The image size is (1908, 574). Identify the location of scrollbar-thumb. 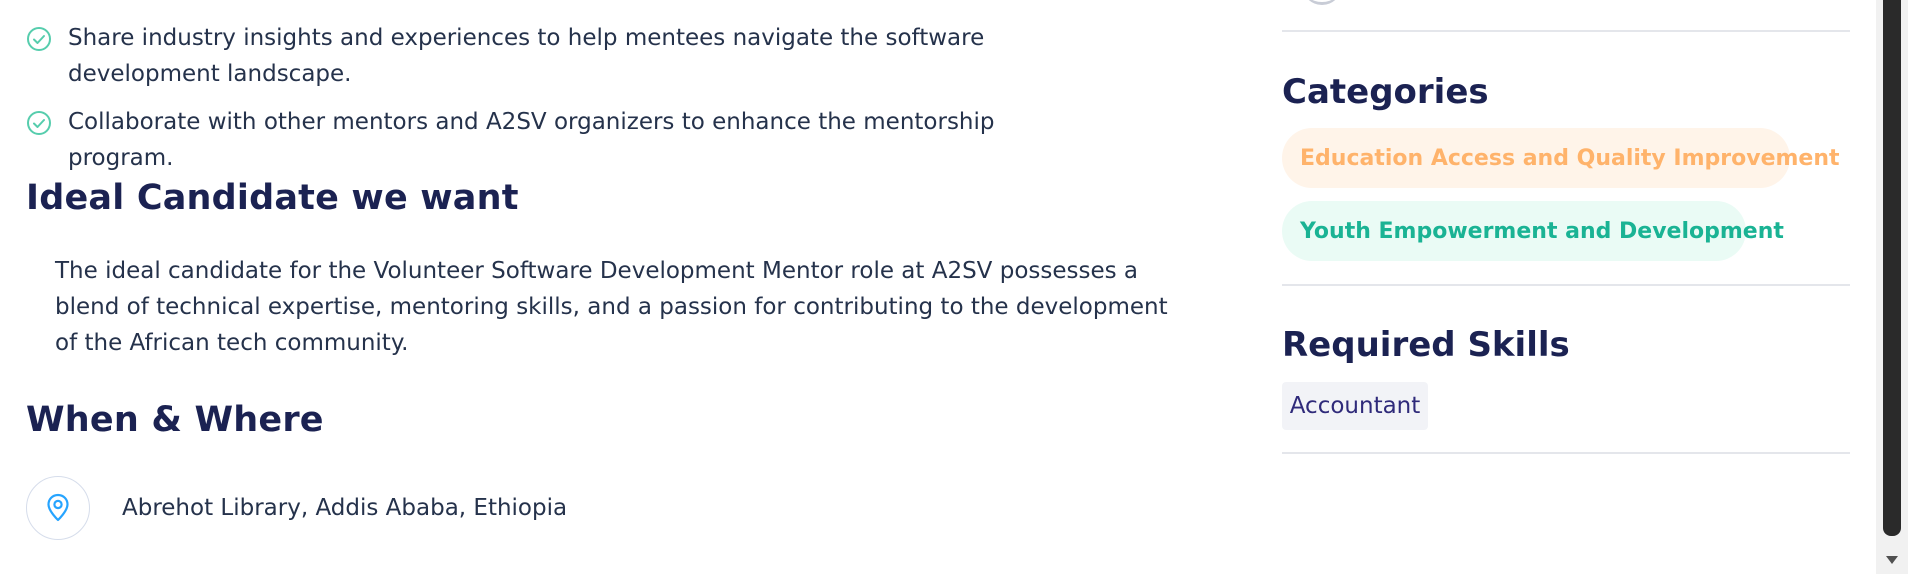
(1892, 268).